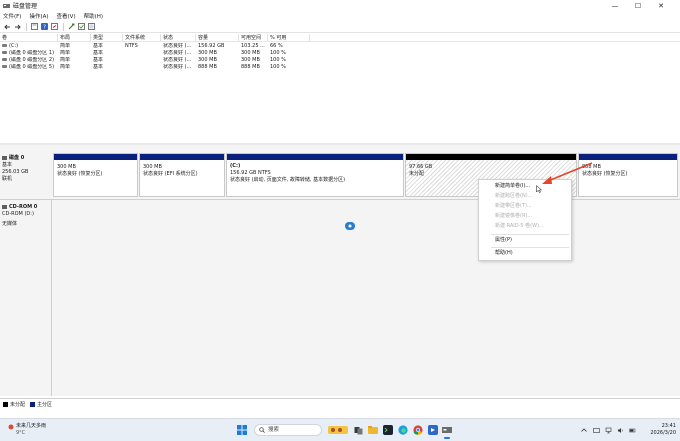 The height and width of the screenshot is (441, 680). What do you see at coordinates (217, 38) in the screenshot?
I see `col-capacity: 容量` at bounding box center [217, 38].